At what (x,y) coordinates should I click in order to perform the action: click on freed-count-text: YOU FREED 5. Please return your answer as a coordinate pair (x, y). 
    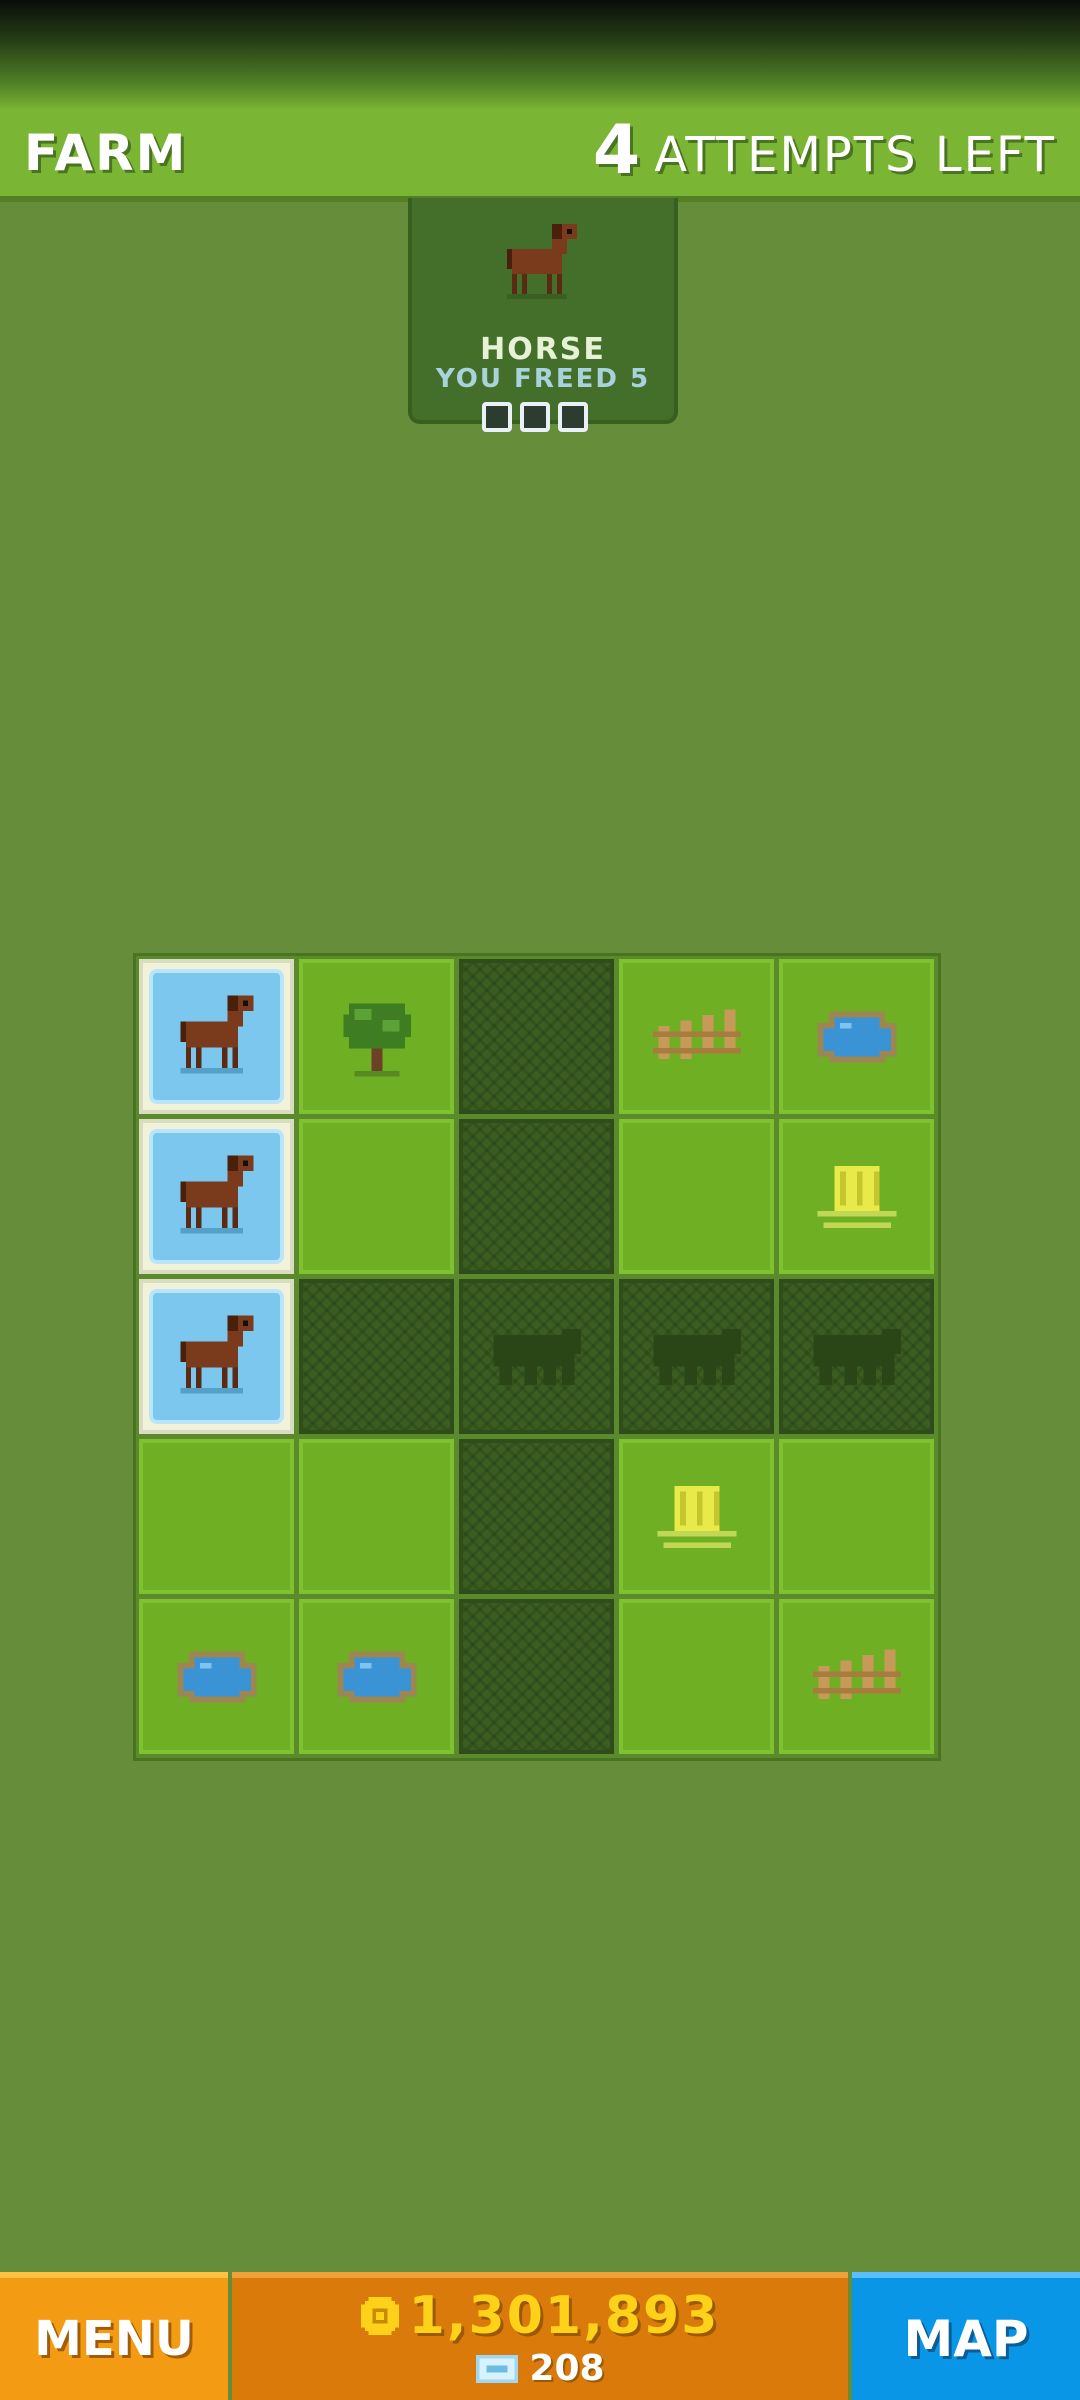
    Looking at the image, I should click on (543, 379).